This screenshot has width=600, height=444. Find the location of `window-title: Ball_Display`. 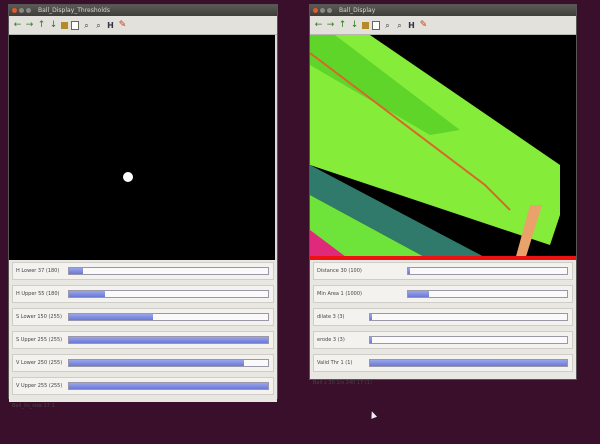

window-title: Ball_Display is located at coordinates (357, 10).